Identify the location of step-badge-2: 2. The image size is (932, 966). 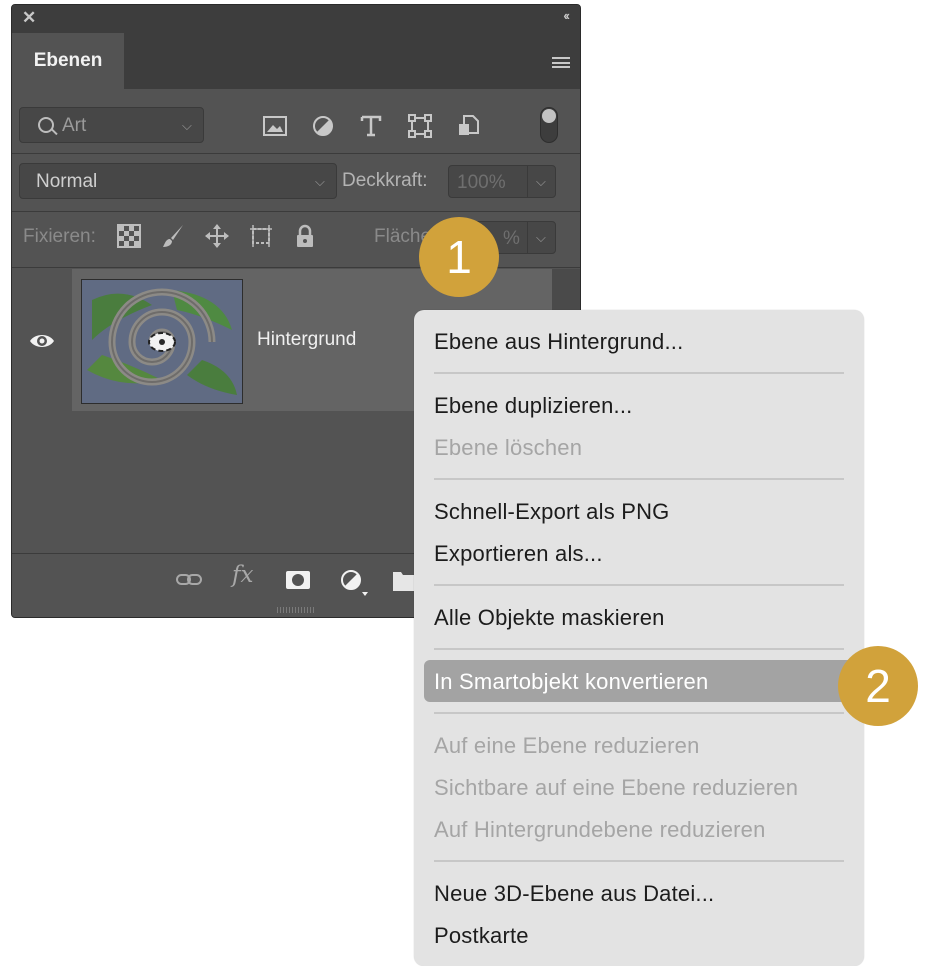
(878, 686).